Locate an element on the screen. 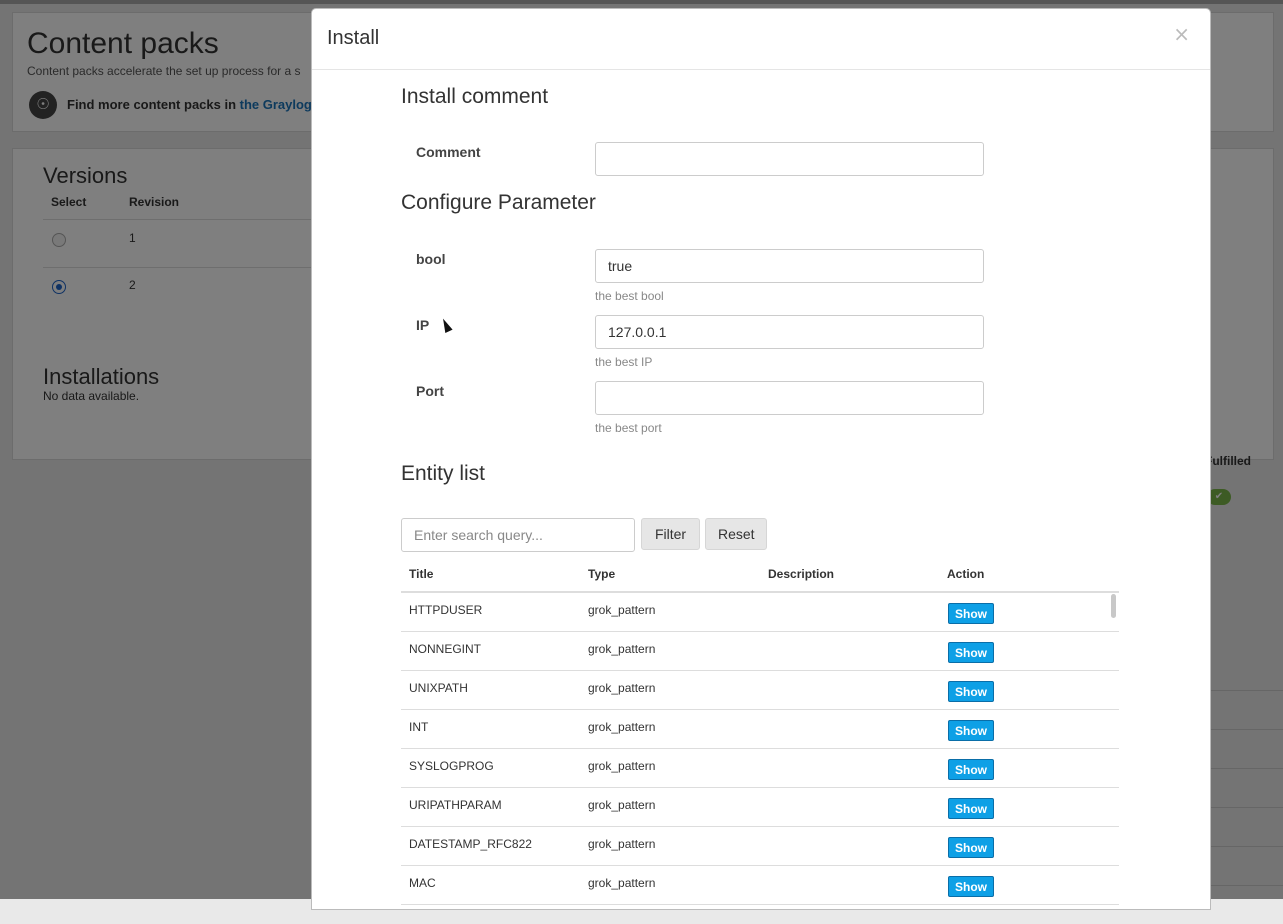 This screenshot has width=1283, height=924. col-title: Title is located at coordinates (421, 574).